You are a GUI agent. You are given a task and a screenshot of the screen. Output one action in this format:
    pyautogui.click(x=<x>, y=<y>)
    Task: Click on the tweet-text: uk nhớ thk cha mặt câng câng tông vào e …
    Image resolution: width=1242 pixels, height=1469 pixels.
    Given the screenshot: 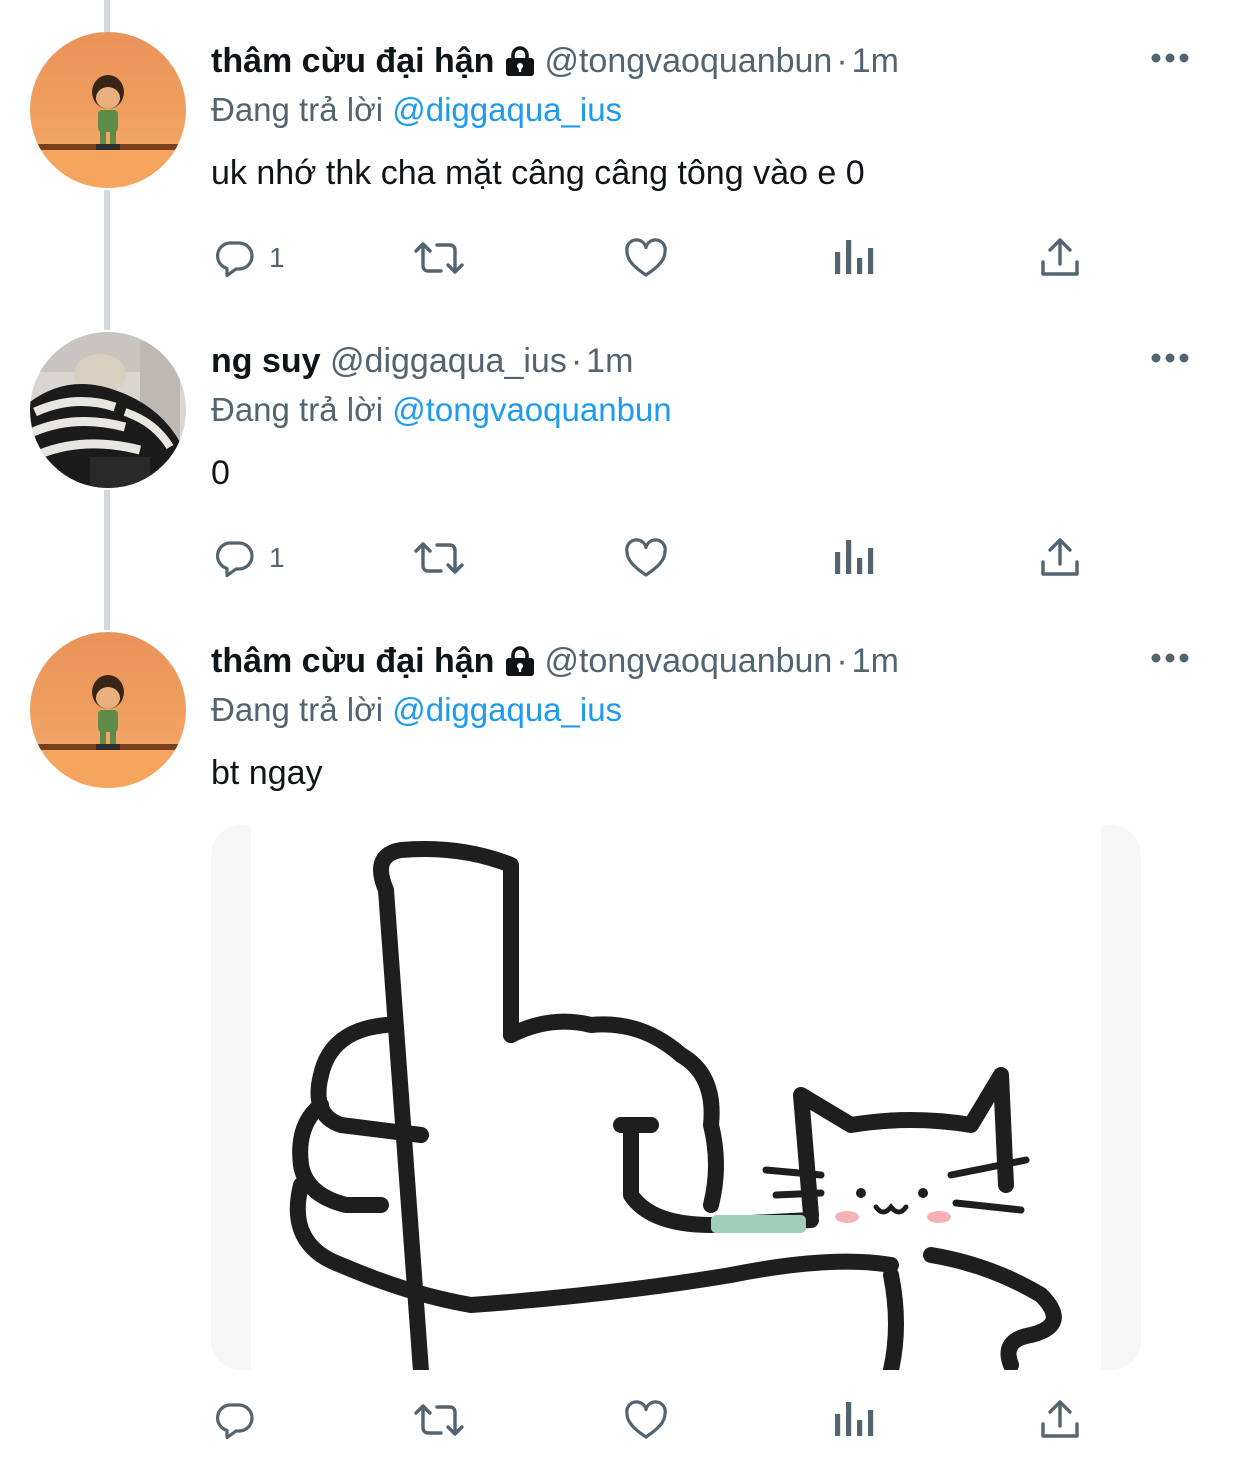 What is the action you would take?
    pyautogui.click(x=538, y=173)
    